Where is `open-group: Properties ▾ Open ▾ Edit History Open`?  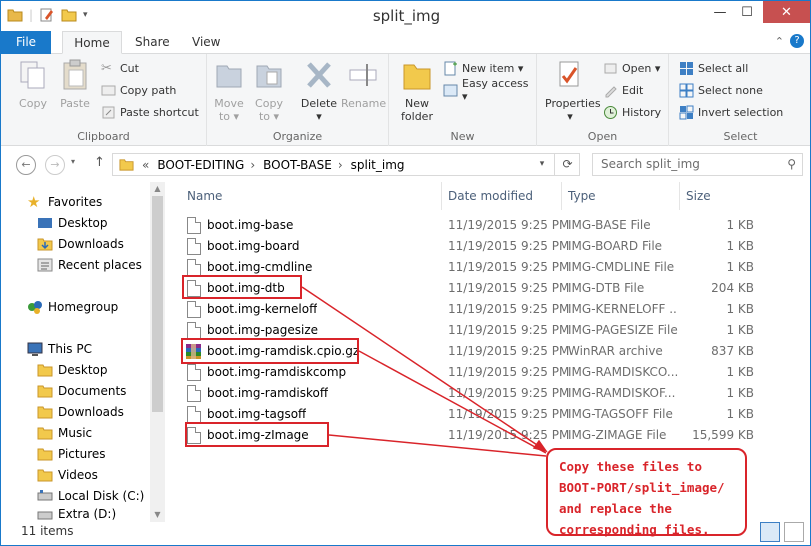
open-group: Properties ▾ Open ▾ Edit History Open is located at coordinates (603, 100).